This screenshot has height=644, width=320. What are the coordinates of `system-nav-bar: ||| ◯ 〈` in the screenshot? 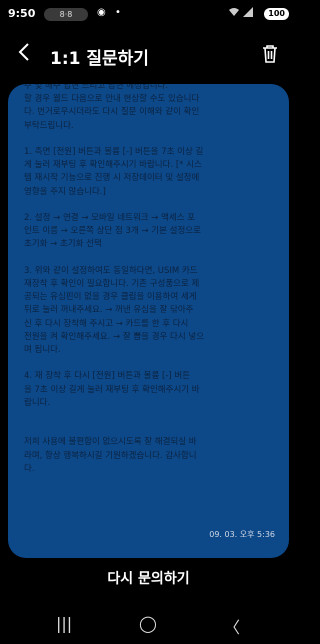 It's located at (148, 626).